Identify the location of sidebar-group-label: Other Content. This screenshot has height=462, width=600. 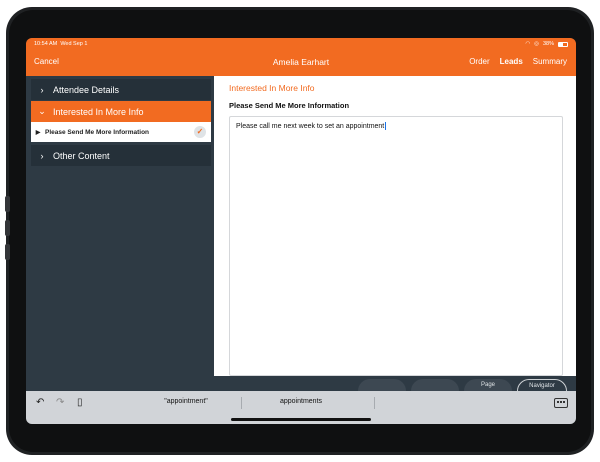
(81, 155).